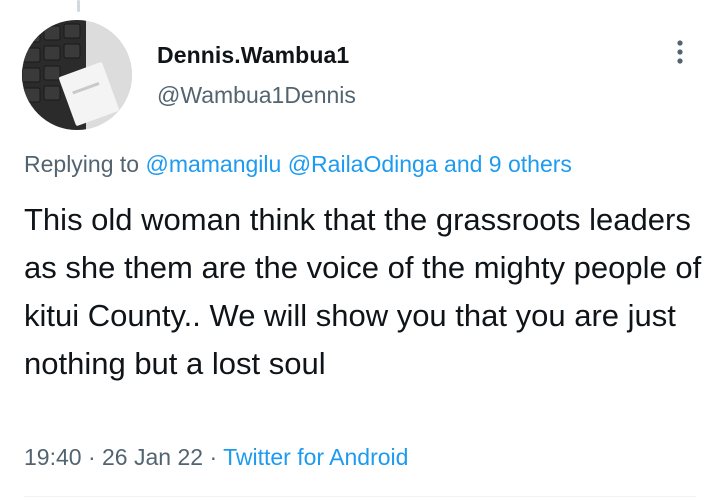 This screenshot has width=720, height=504. I want to click on thread-connector-line, so click(78, 6).